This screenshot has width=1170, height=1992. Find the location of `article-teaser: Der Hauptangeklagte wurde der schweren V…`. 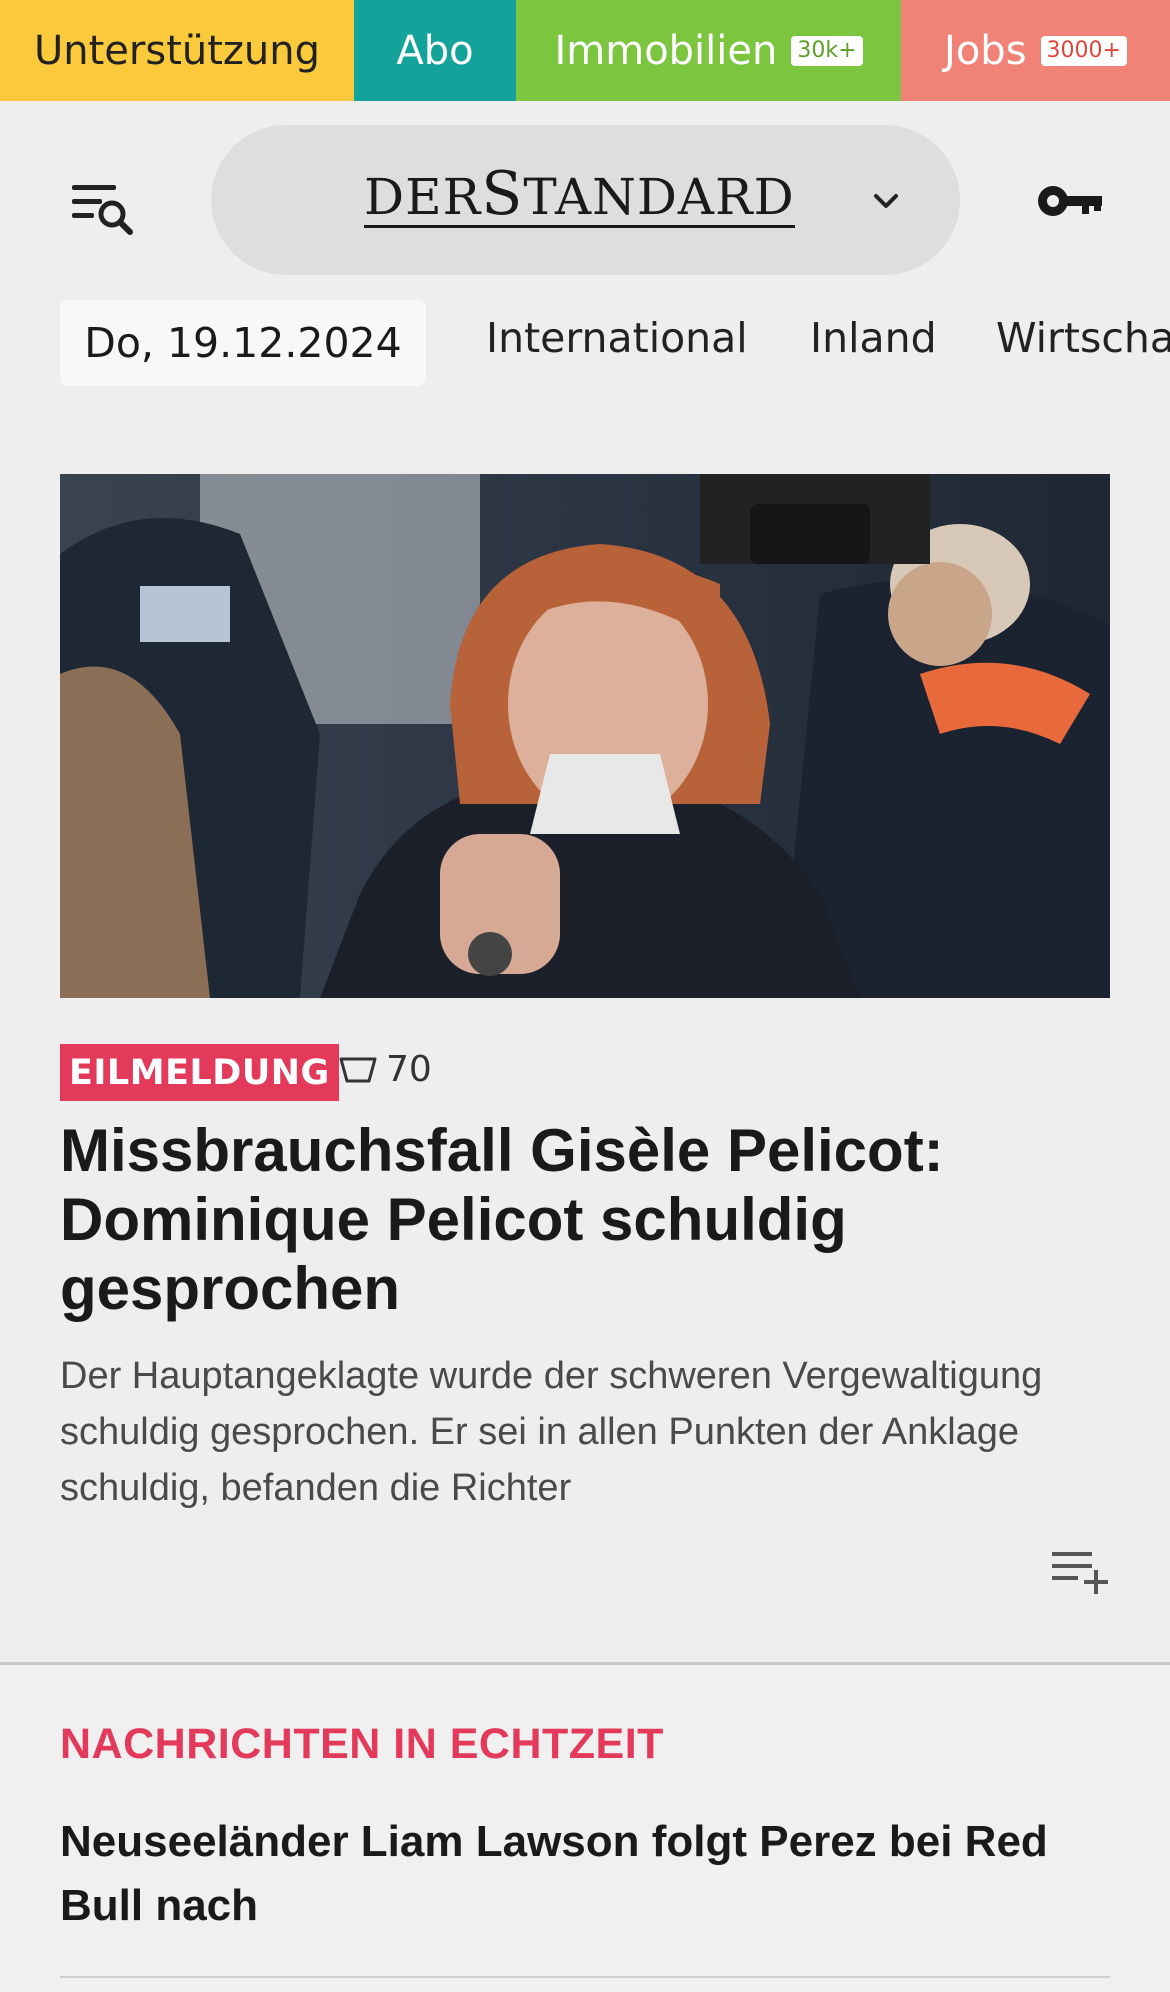

article-teaser: Der Hauptangeklagte wurde der schweren V… is located at coordinates (551, 1432).